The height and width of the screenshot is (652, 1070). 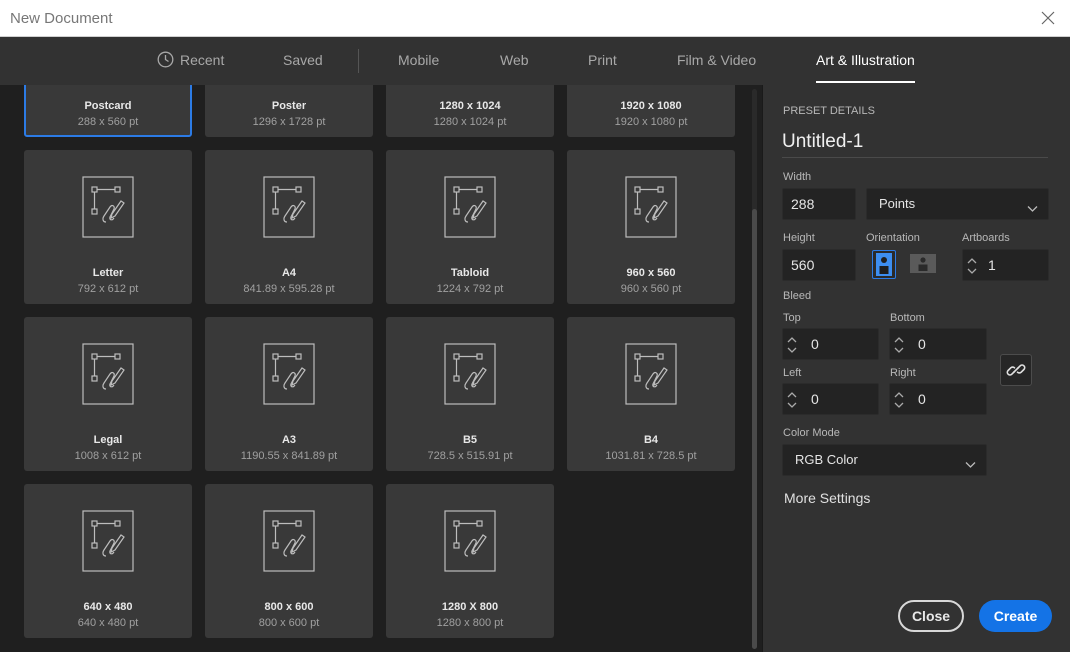 What do you see at coordinates (108, 607) in the screenshot?
I see `preset-name: 640 x 480` at bounding box center [108, 607].